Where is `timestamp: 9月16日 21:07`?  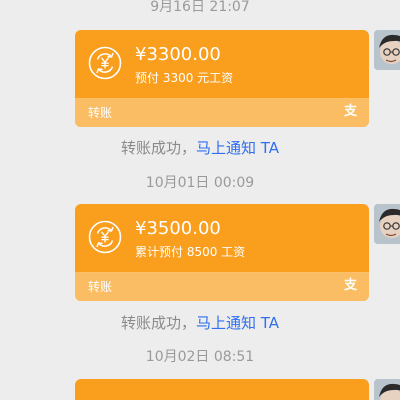 timestamp: 9月16日 21:07 is located at coordinates (200, 7).